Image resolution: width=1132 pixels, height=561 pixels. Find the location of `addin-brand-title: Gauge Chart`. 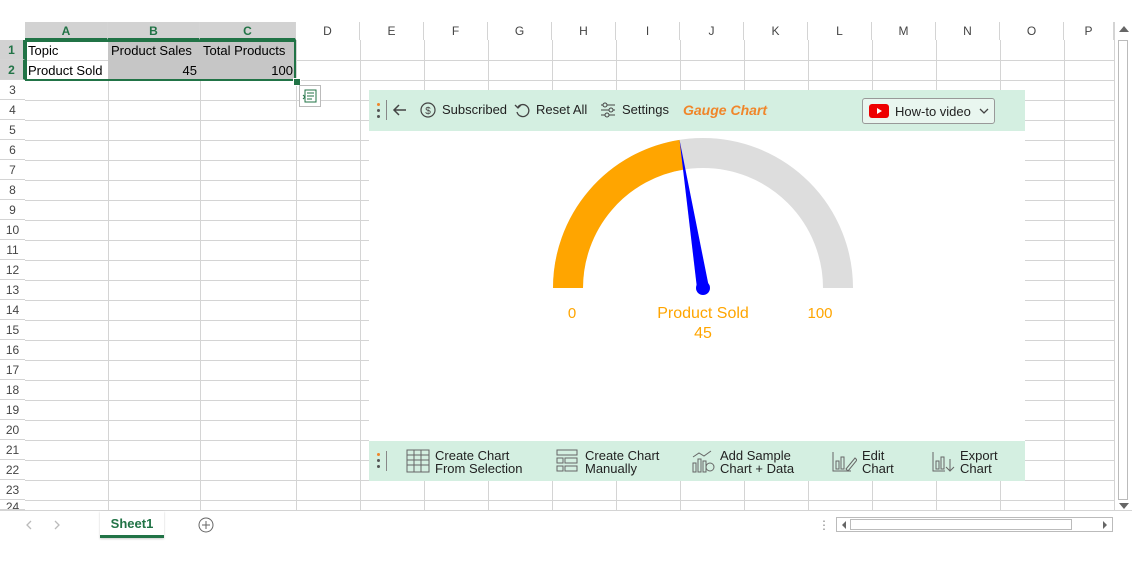

addin-brand-title: Gauge Chart is located at coordinates (725, 110).